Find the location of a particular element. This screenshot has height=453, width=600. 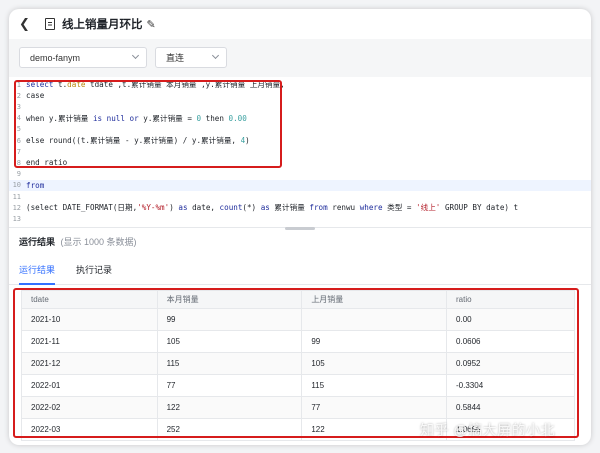

table-row: 2021-10 99 0.00 is located at coordinates (298, 319).